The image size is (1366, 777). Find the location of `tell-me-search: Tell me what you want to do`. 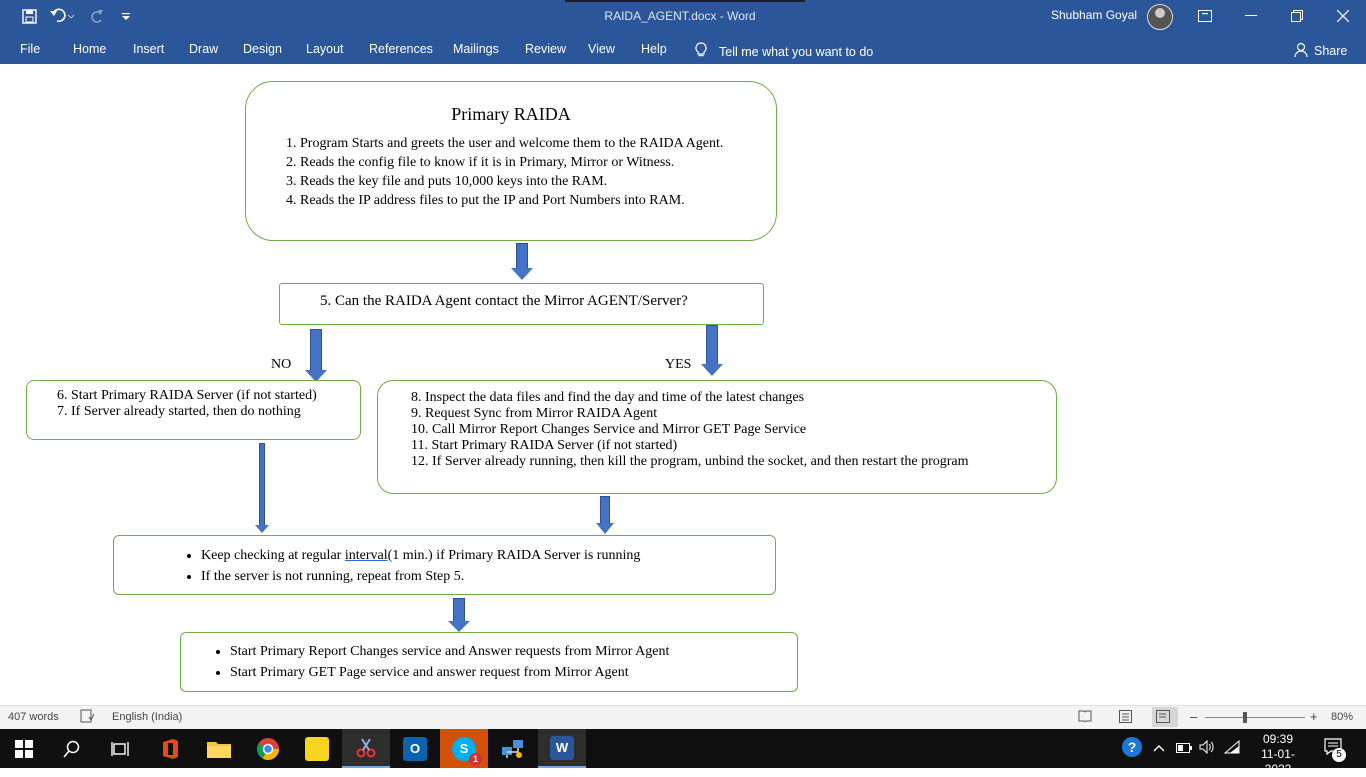

tell-me-search: Tell me what you want to do is located at coordinates (784, 51).